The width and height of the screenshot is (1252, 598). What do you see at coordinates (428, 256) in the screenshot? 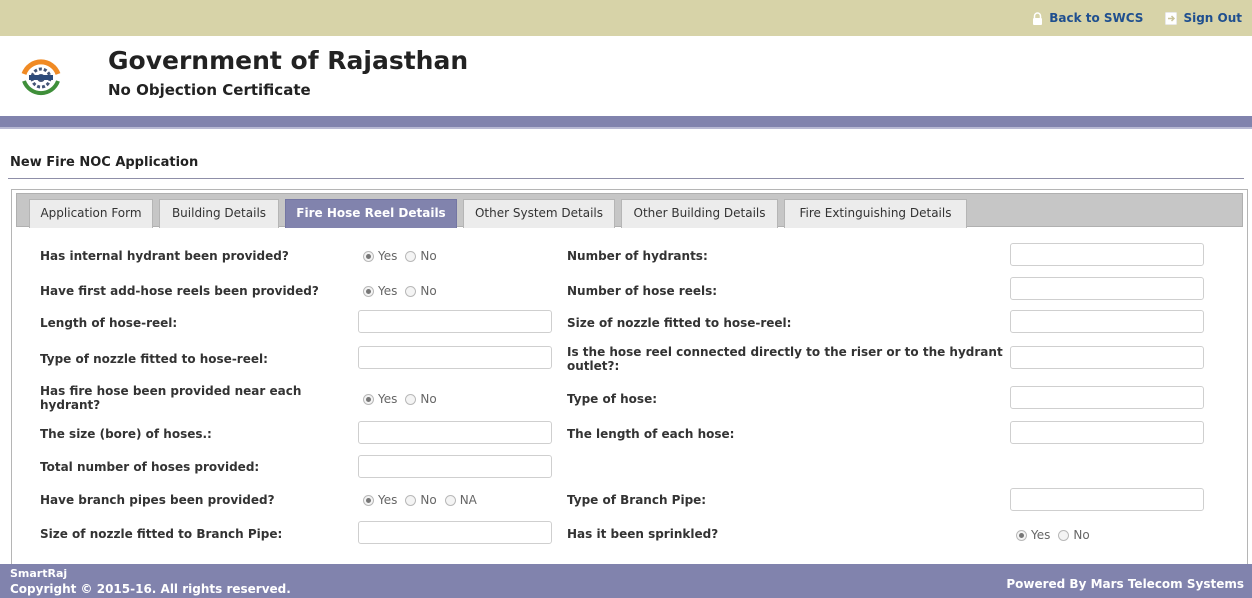
I see `internal-hydrant-no-label: No` at bounding box center [428, 256].